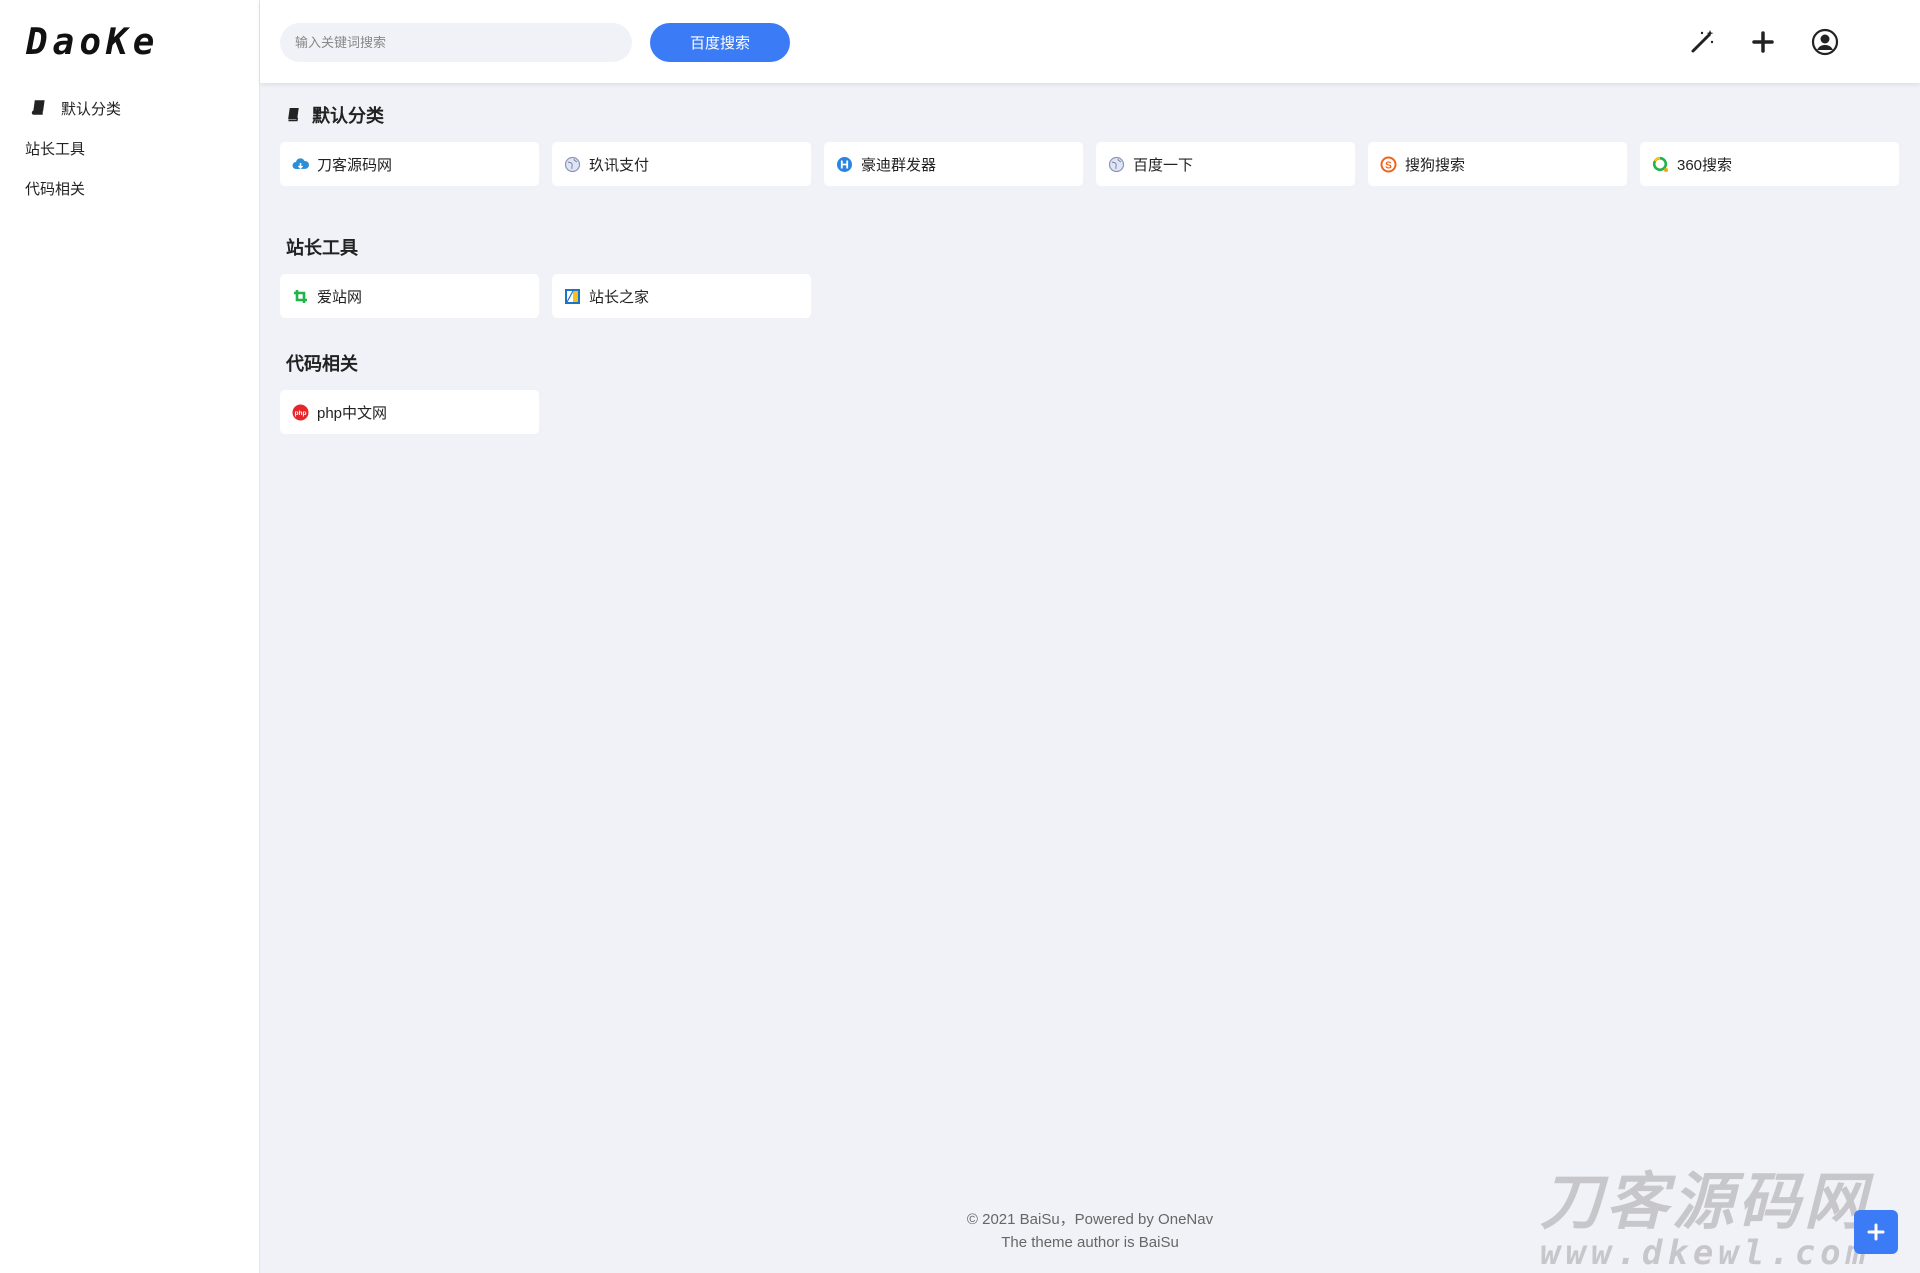 The image size is (1920, 1273). Describe the element at coordinates (456, 42) in the screenshot. I see `search-input` at that location.